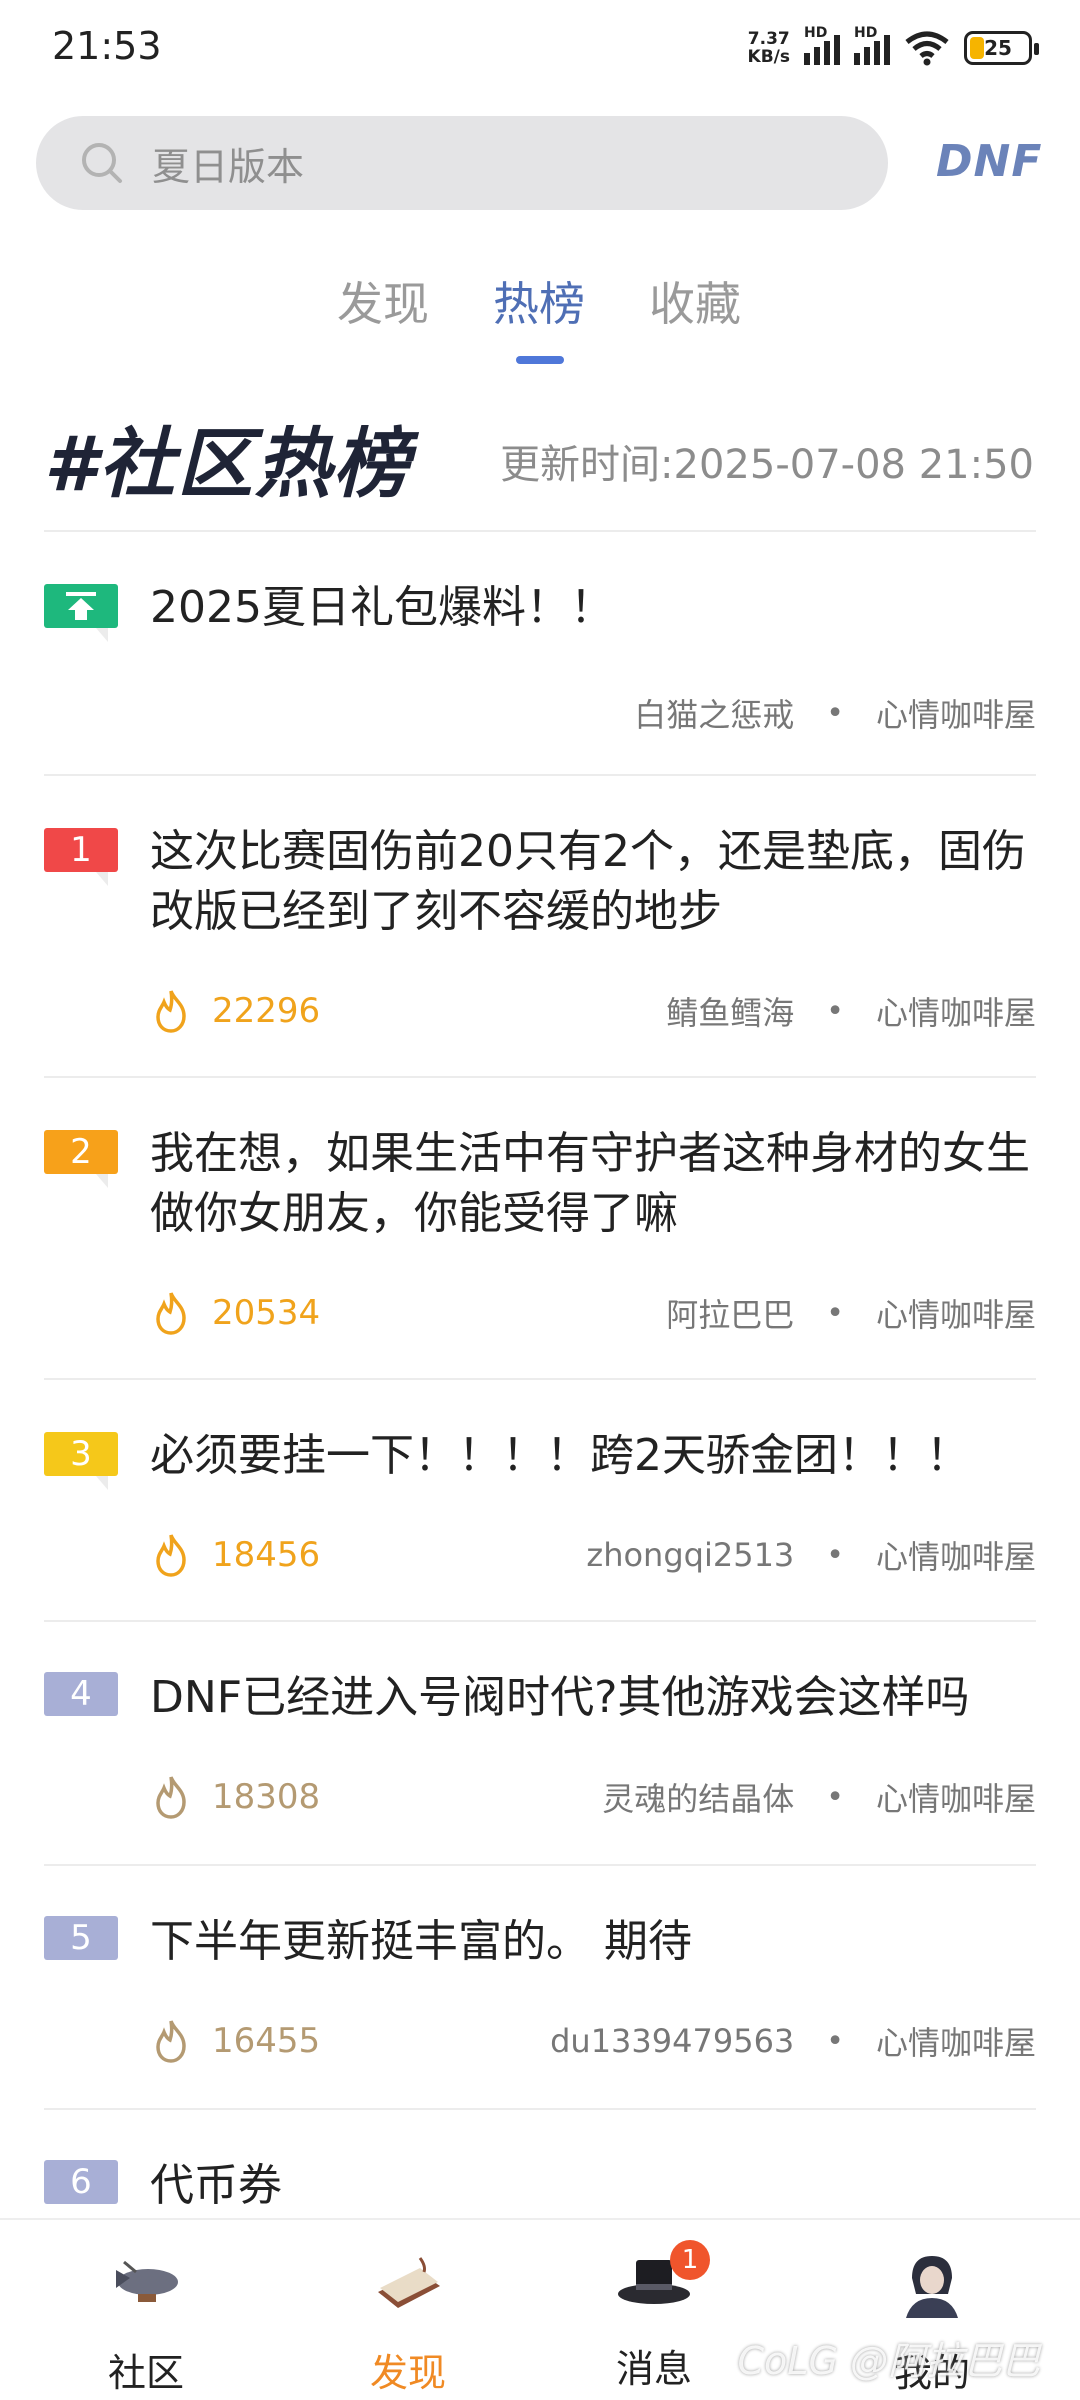  I want to click on item-meta: 16455 du1339479563 • 心情咖啡屋, so click(593, 2041).